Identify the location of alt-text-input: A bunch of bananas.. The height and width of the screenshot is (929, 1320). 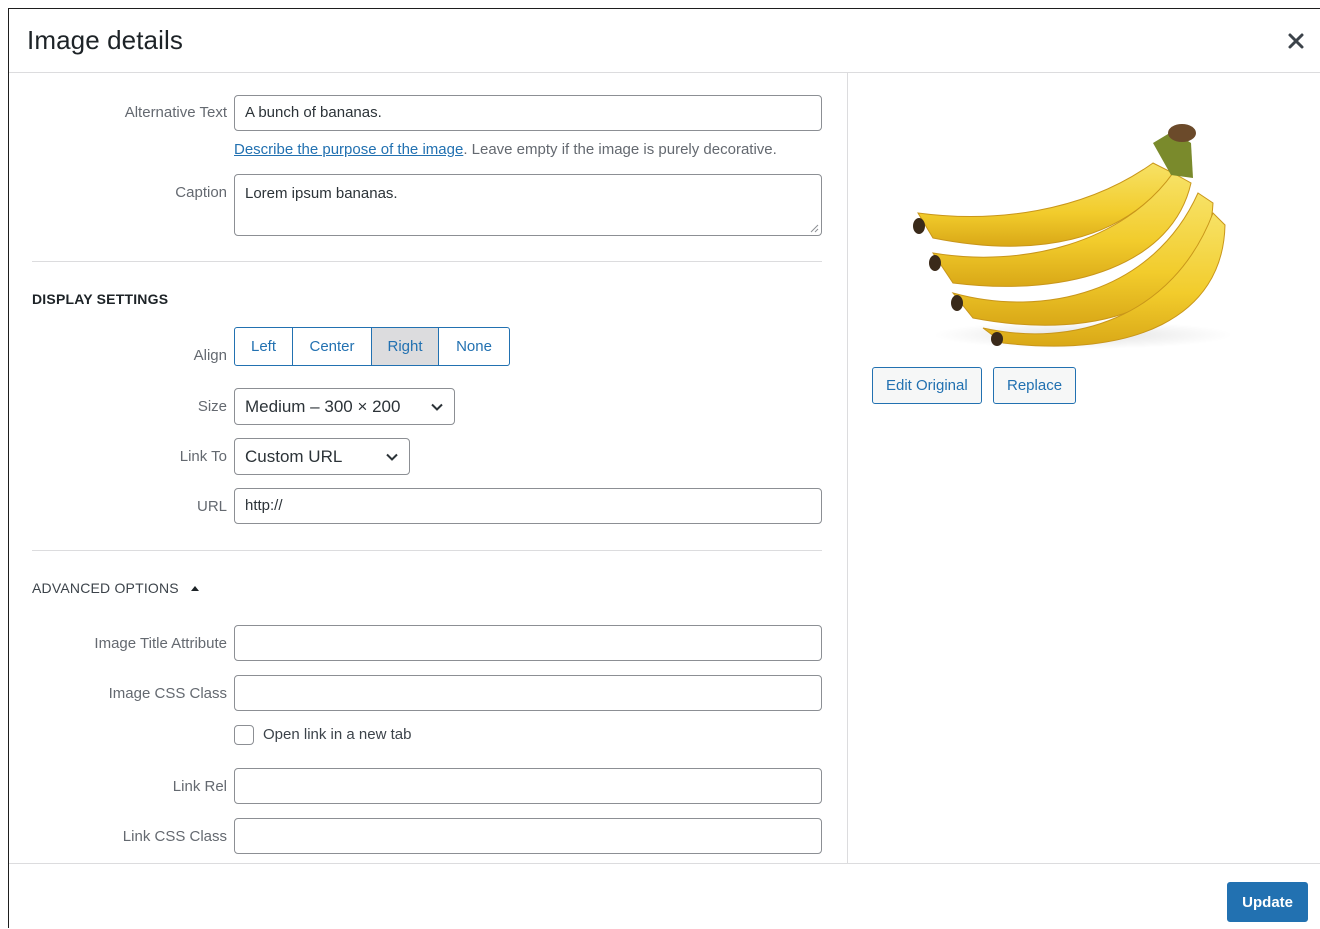
(528, 113).